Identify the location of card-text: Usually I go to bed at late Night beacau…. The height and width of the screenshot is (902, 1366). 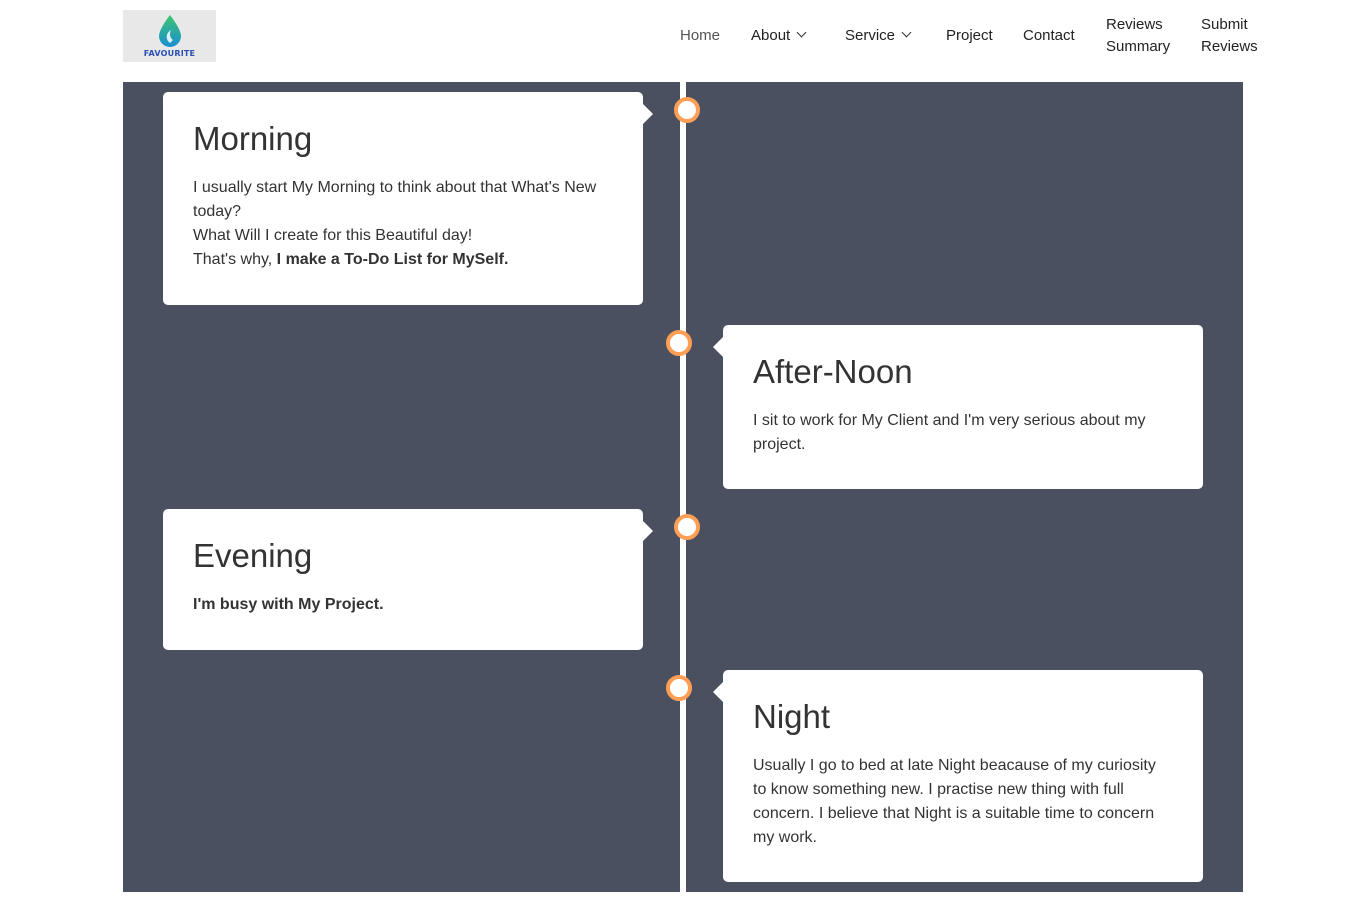
(954, 801).